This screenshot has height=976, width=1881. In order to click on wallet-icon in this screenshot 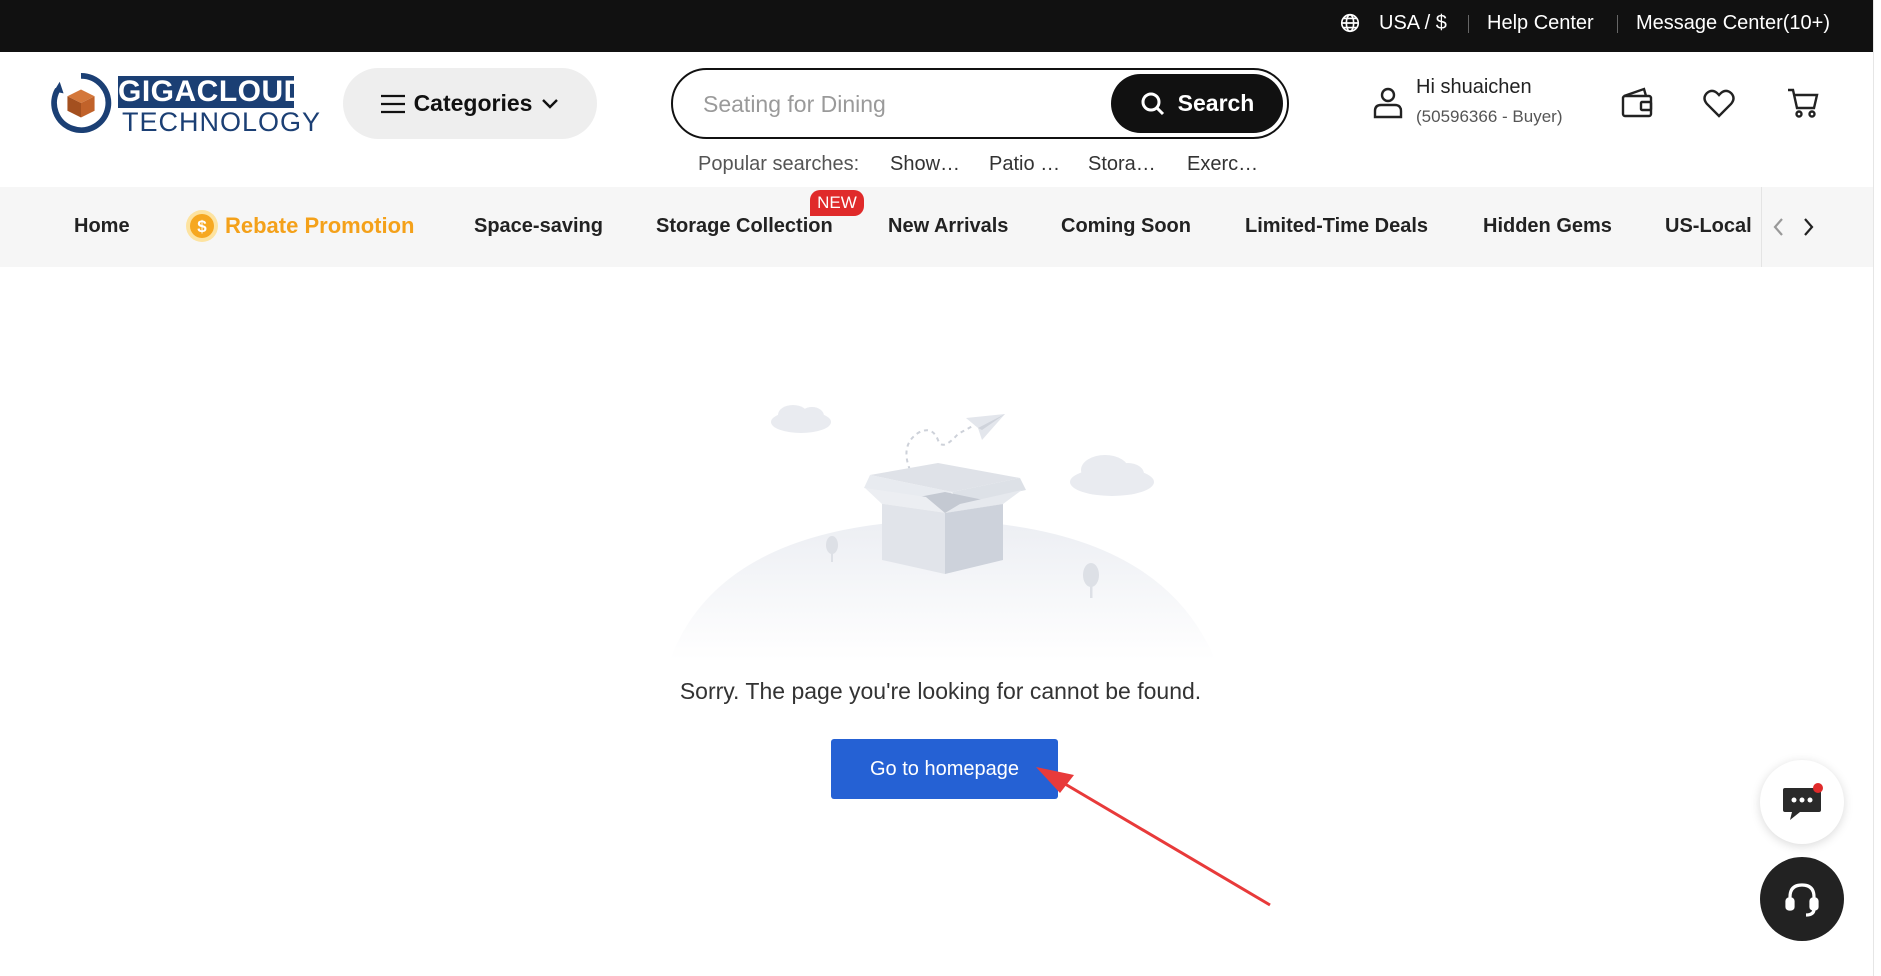, I will do `click(1637, 103)`.